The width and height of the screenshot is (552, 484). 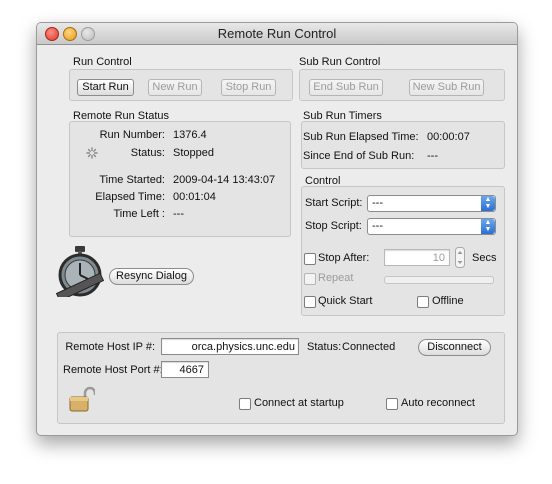 What do you see at coordinates (448, 137) in the screenshot?
I see `sub-run-elapsed-value: 00:00:07` at bounding box center [448, 137].